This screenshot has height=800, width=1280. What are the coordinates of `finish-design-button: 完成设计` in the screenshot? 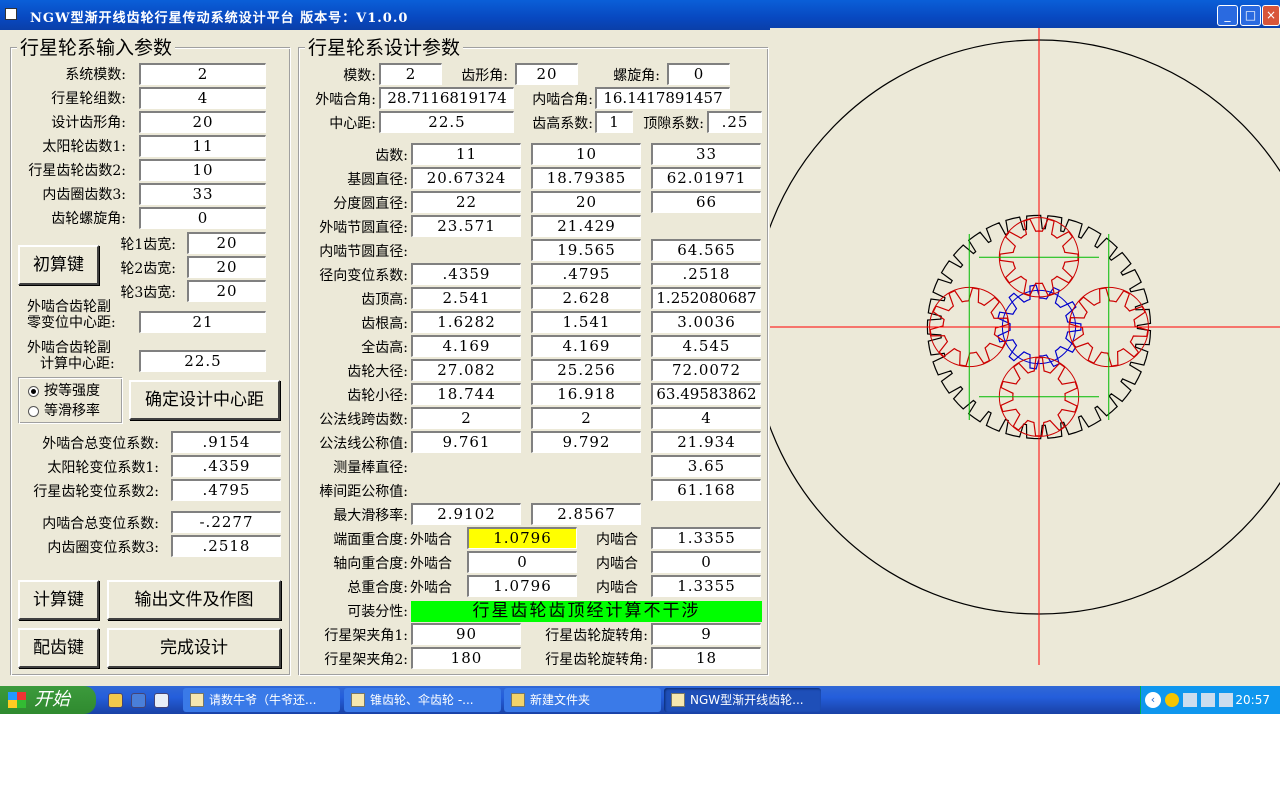 It's located at (194, 648).